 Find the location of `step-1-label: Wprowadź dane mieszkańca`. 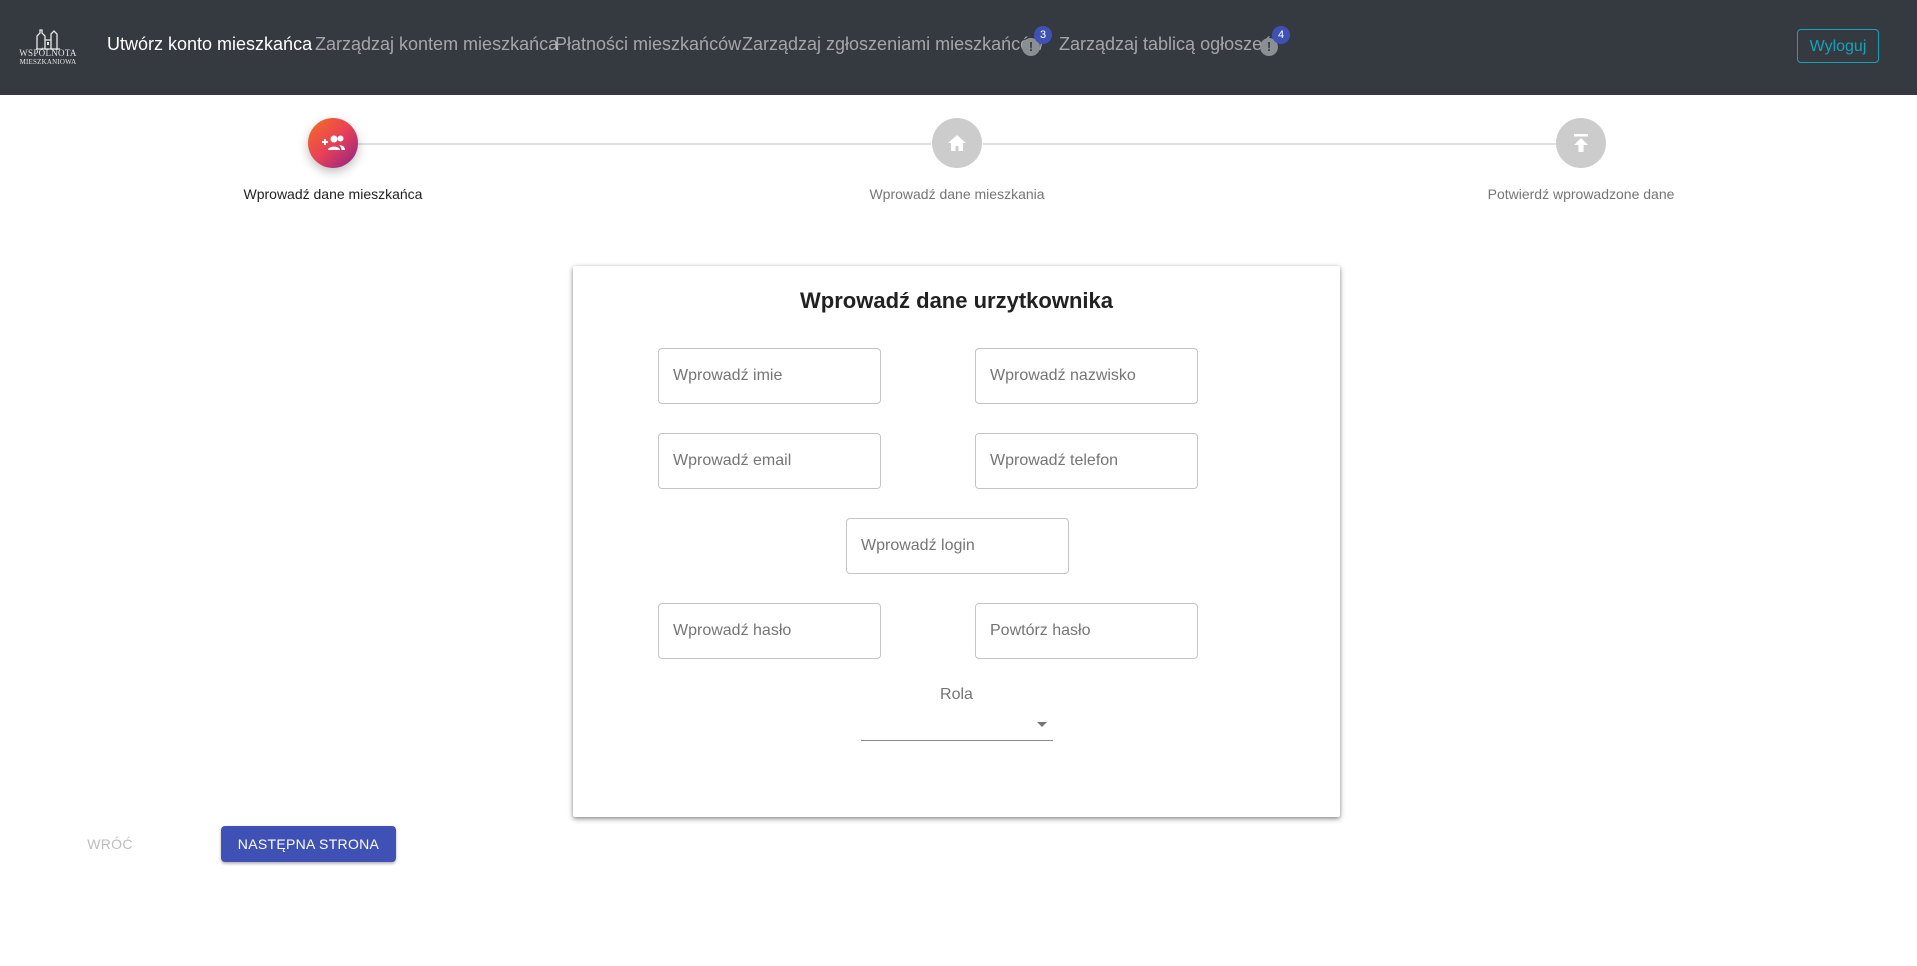

step-1-label: Wprowadź dane mieszkańca is located at coordinates (333, 194).